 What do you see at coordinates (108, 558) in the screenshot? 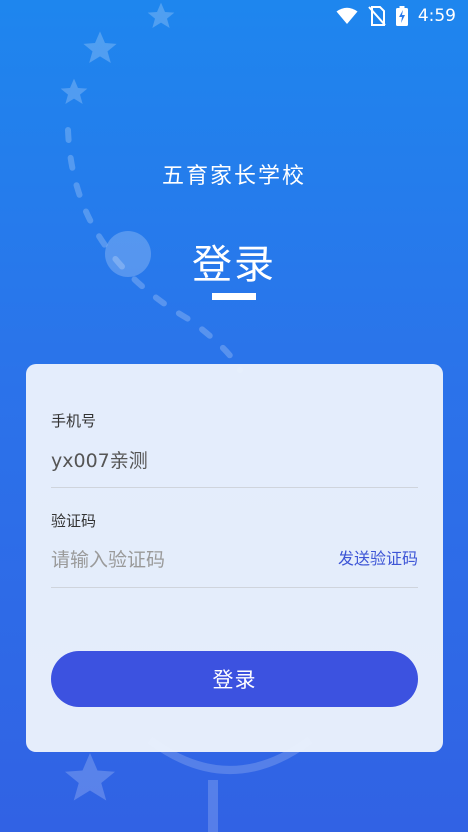
I see `code-input: 请输入验证码` at bounding box center [108, 558].